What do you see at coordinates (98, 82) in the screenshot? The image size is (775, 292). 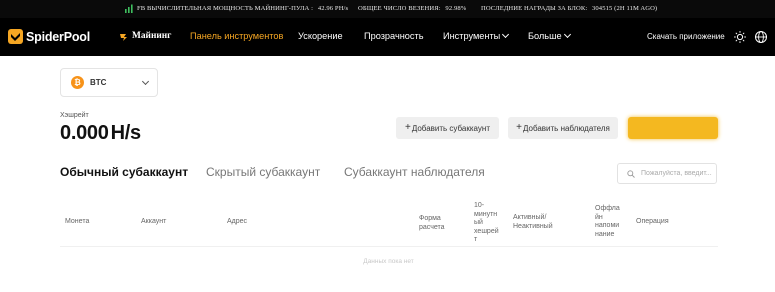 I see `coin-select-value: BTC` at bounding box center [98, 82].